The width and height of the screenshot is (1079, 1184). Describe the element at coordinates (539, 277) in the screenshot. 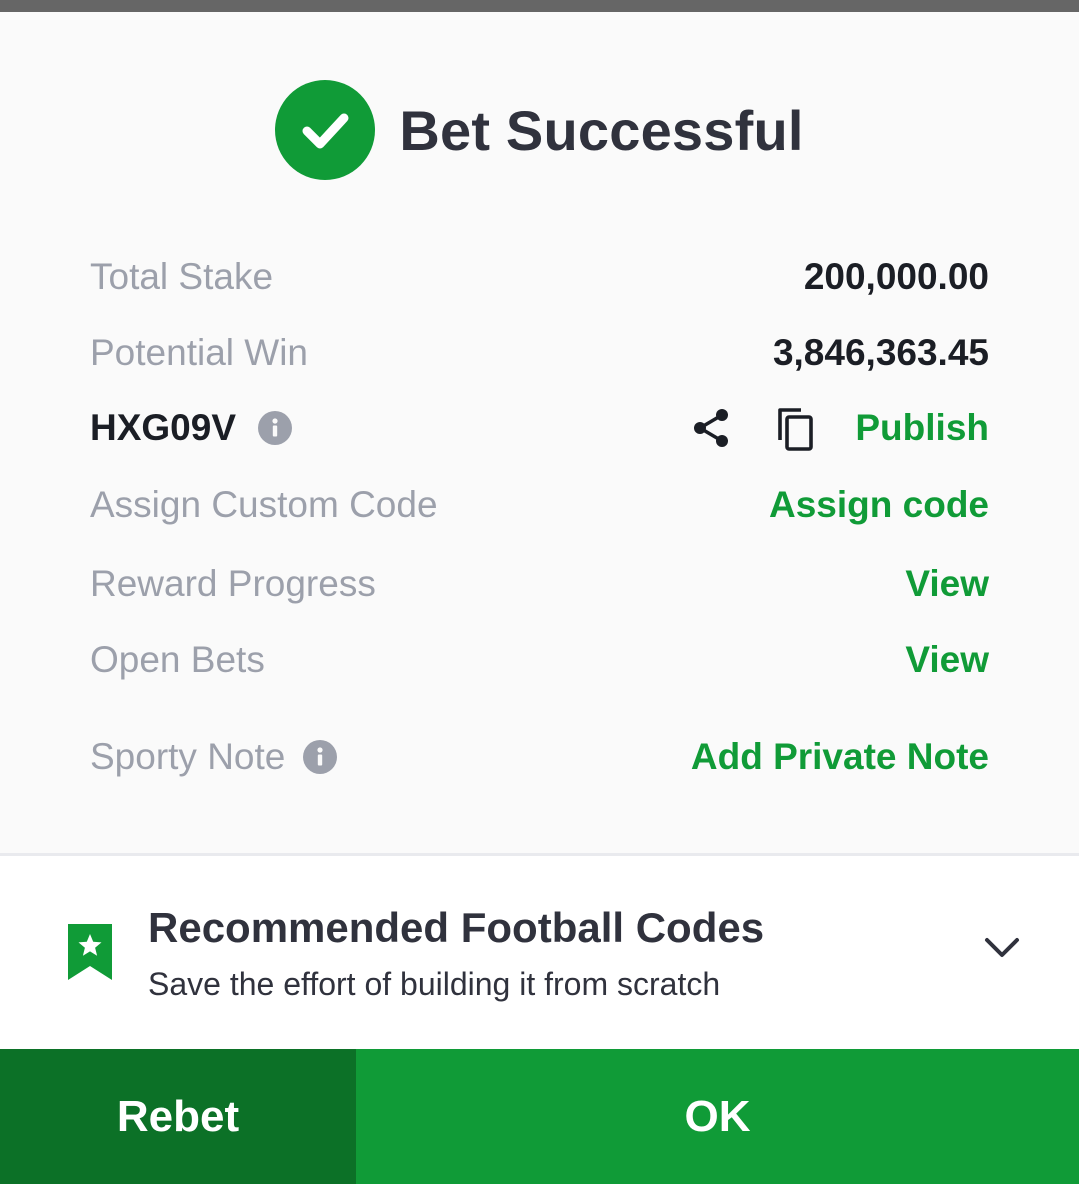

I see `total-stake-row: Total Stake 200,000.00` at that location.